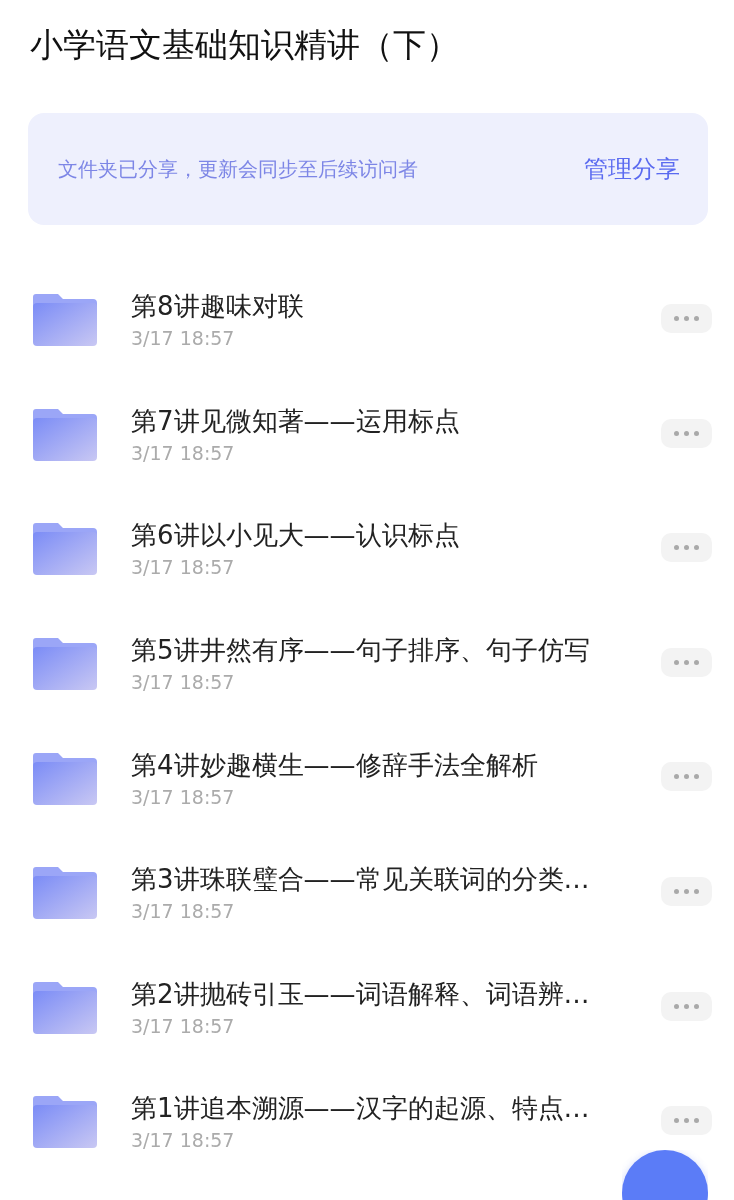 The width and height of the screenshot is (734, 1200). Describe the element at coordinates (432, 420) in the screenshot. I see `folder-name: 第7讲见微知著——运用标点` at that location.